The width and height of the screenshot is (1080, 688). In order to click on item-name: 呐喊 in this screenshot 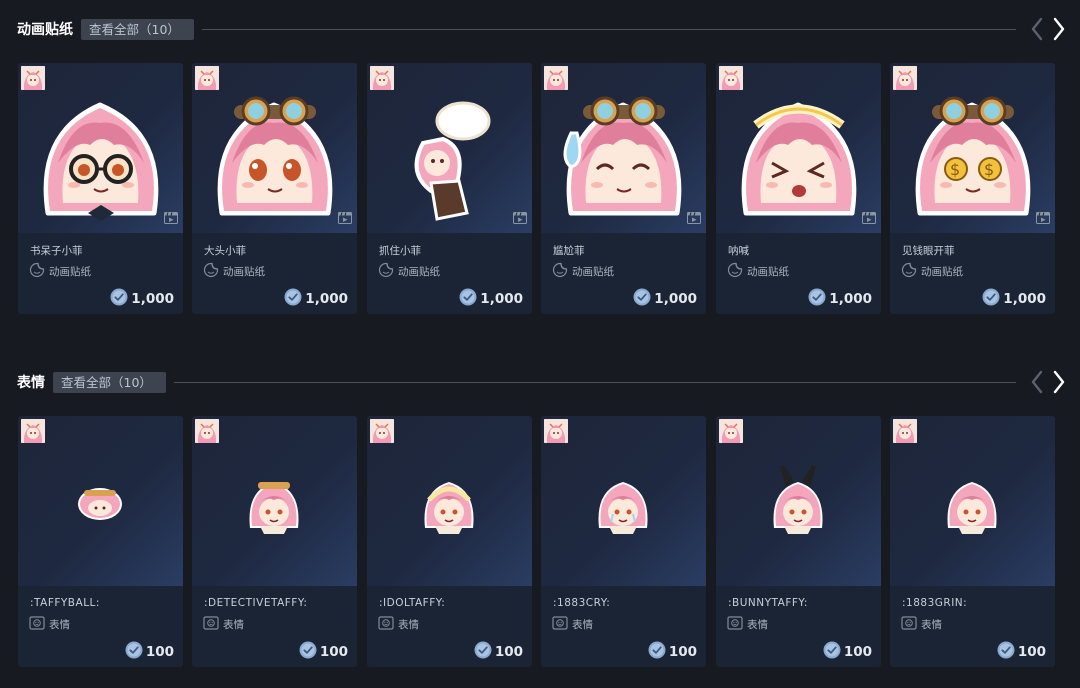, I will do `click(738, 251)`.